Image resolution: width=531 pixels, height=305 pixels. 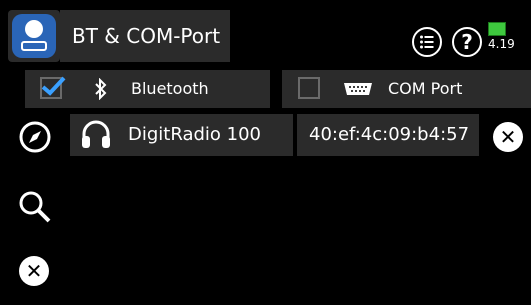 I want to click on battery-icon, so click(x=497, y=29).